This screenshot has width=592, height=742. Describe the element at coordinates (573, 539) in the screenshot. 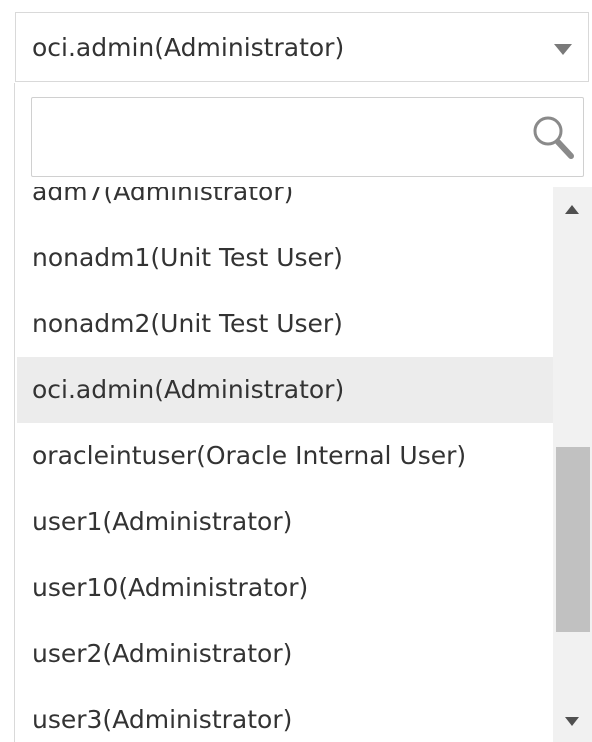

I see `scrollbar-thumb` at that location.